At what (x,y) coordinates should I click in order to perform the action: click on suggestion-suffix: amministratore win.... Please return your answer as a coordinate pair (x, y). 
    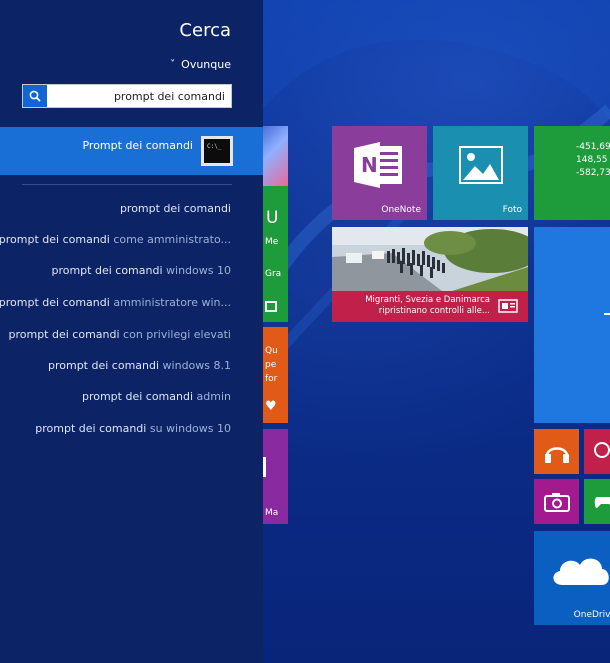
    Looking at the image, I should click on (170, 302).